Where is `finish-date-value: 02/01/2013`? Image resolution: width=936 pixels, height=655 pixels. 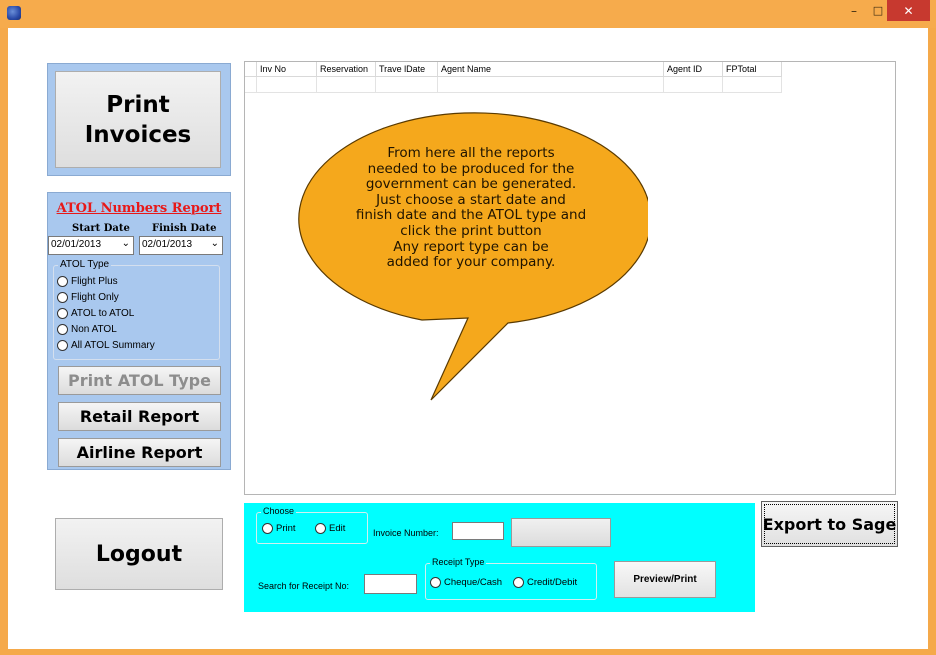 finish-date-value: 02/01/2013 is located at coordinates (167, 244).